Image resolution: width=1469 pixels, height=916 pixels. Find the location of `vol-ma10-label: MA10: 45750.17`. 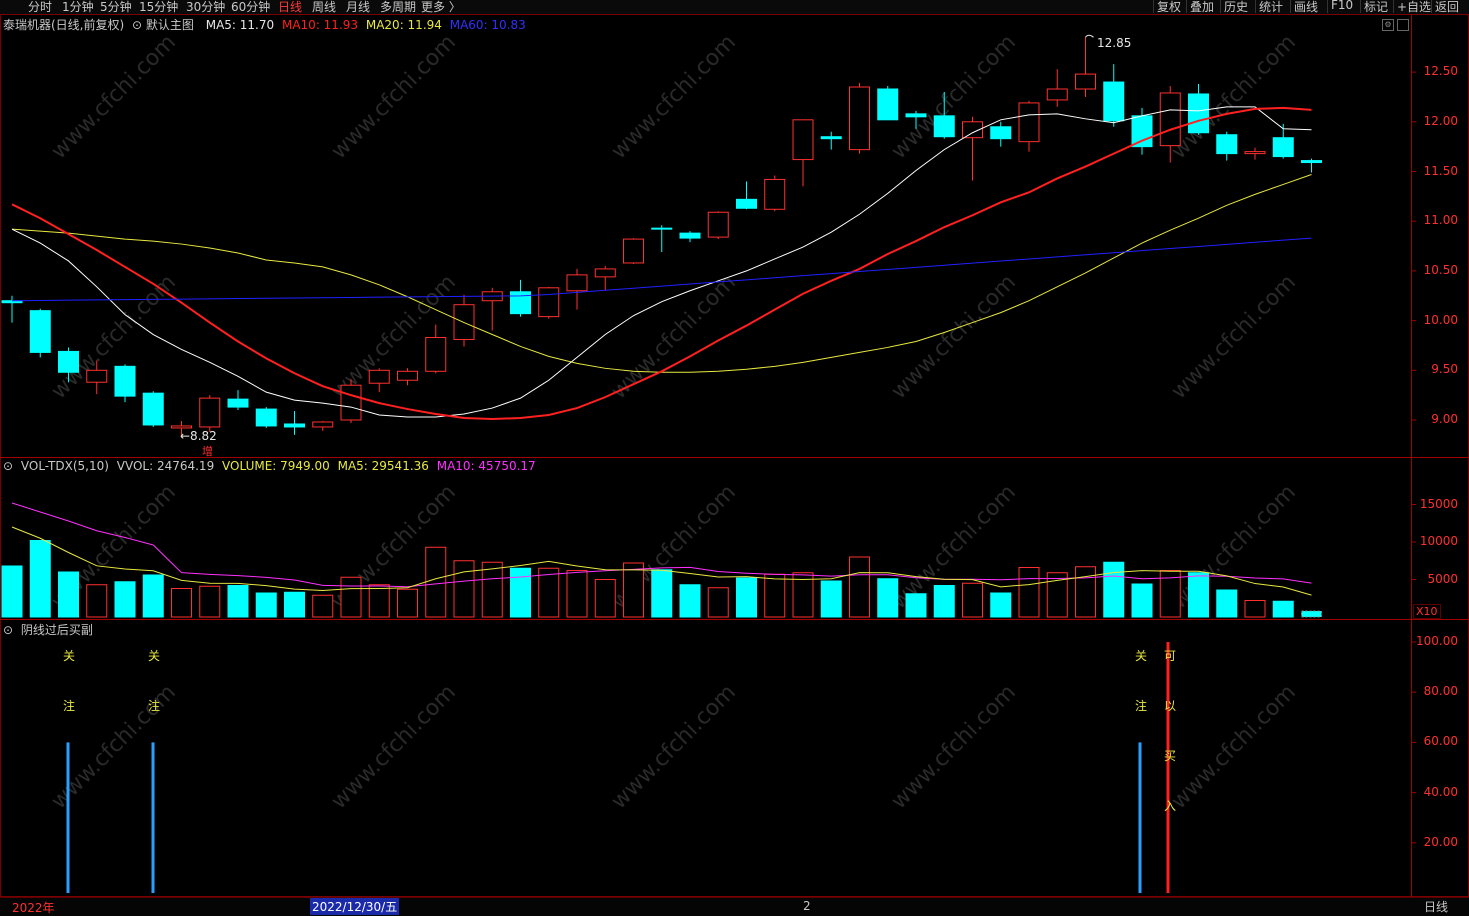

vol-ma10-label: MA10: 45750.17 is located at coordinates (486, 466).